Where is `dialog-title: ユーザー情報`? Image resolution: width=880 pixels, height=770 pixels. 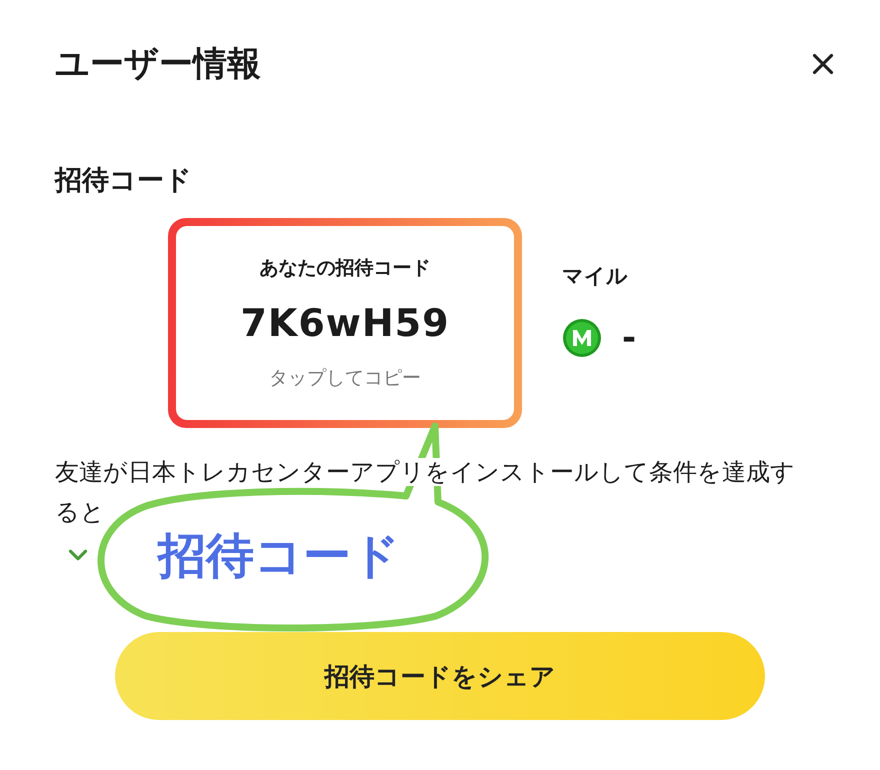 dialog-title: ユーザー情報 is located at coordinates (158, 64).